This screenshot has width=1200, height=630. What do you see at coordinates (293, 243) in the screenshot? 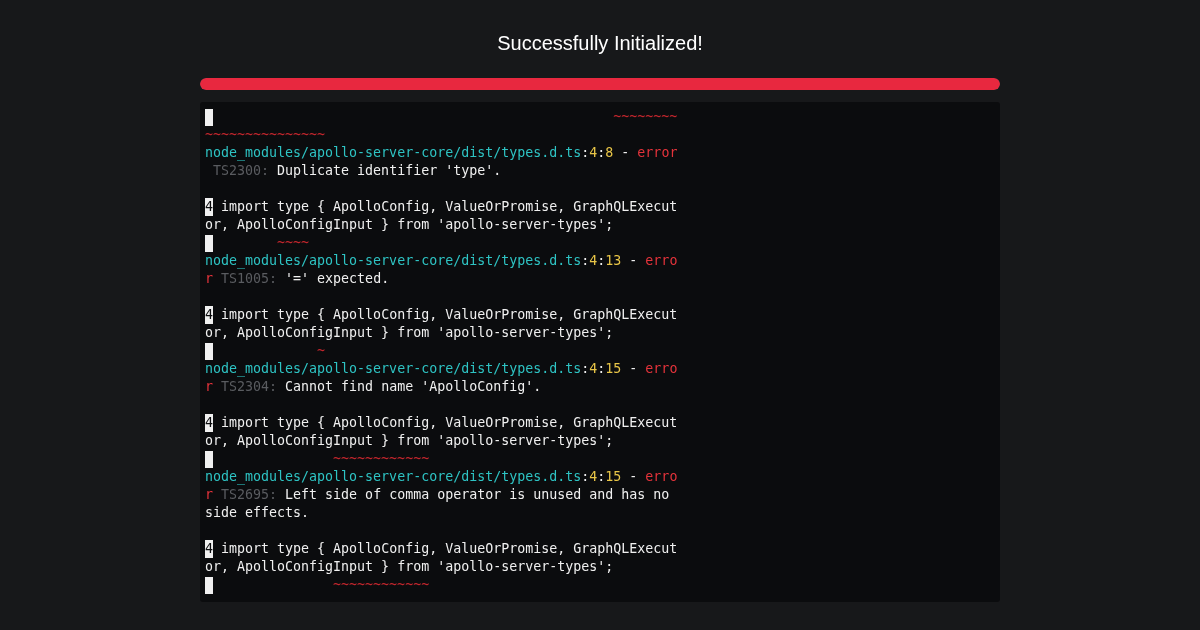
I see `error-underline: ~~~~` at bounding box center [293, 243].